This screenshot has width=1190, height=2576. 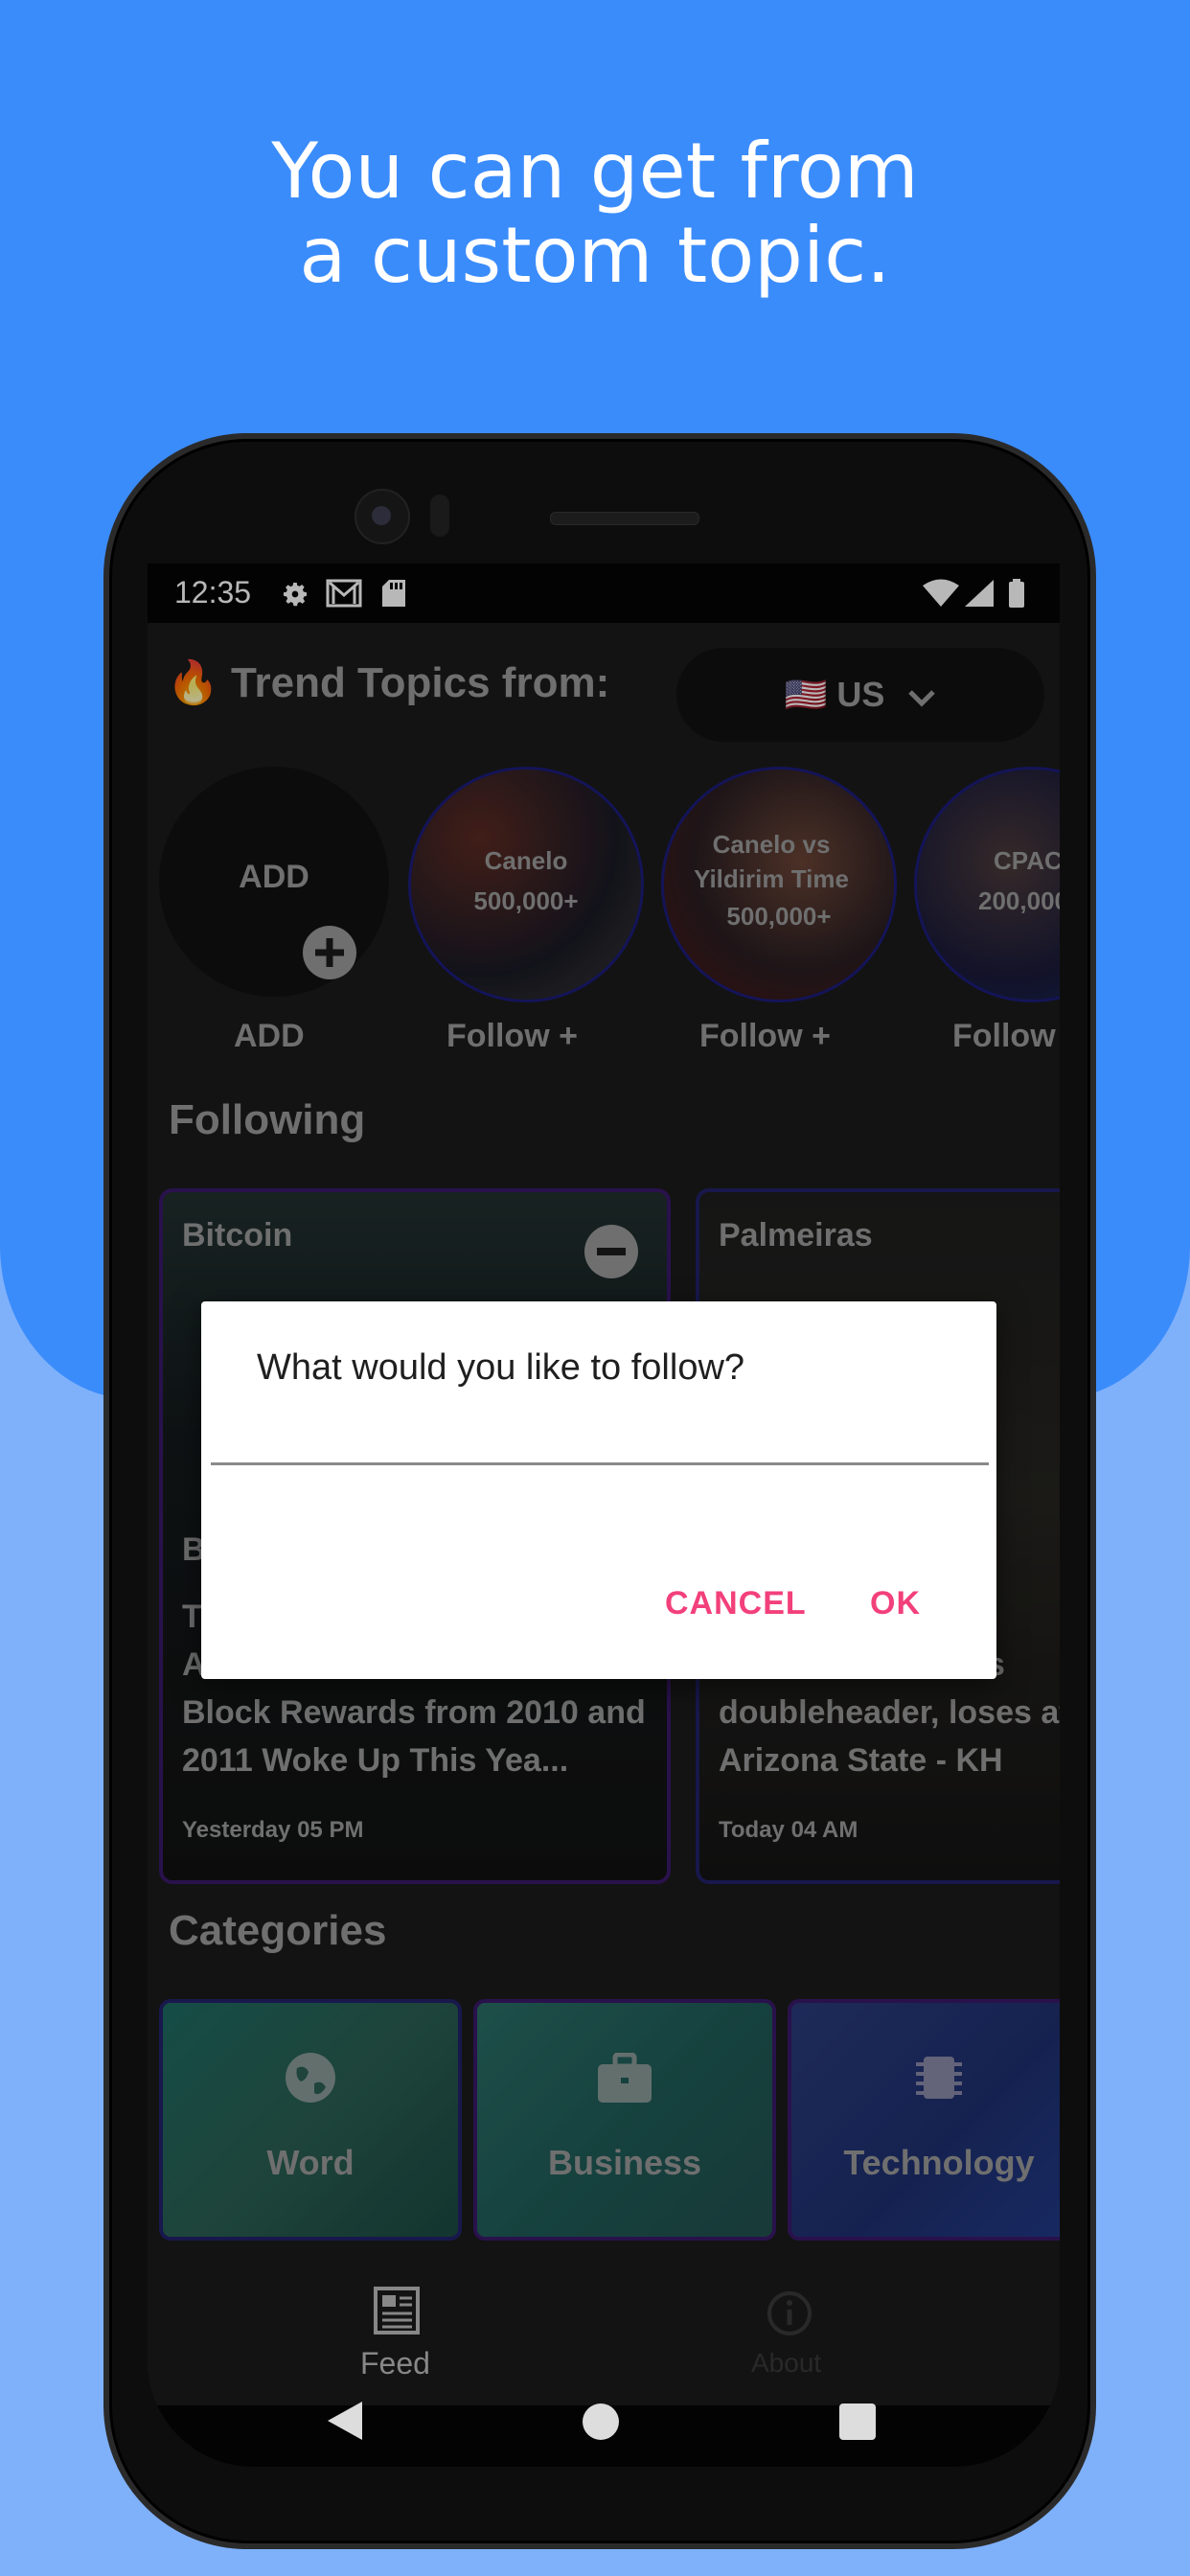 I want to click on dialog-title: What would you like to follow?, so click(x=501, y=1367).